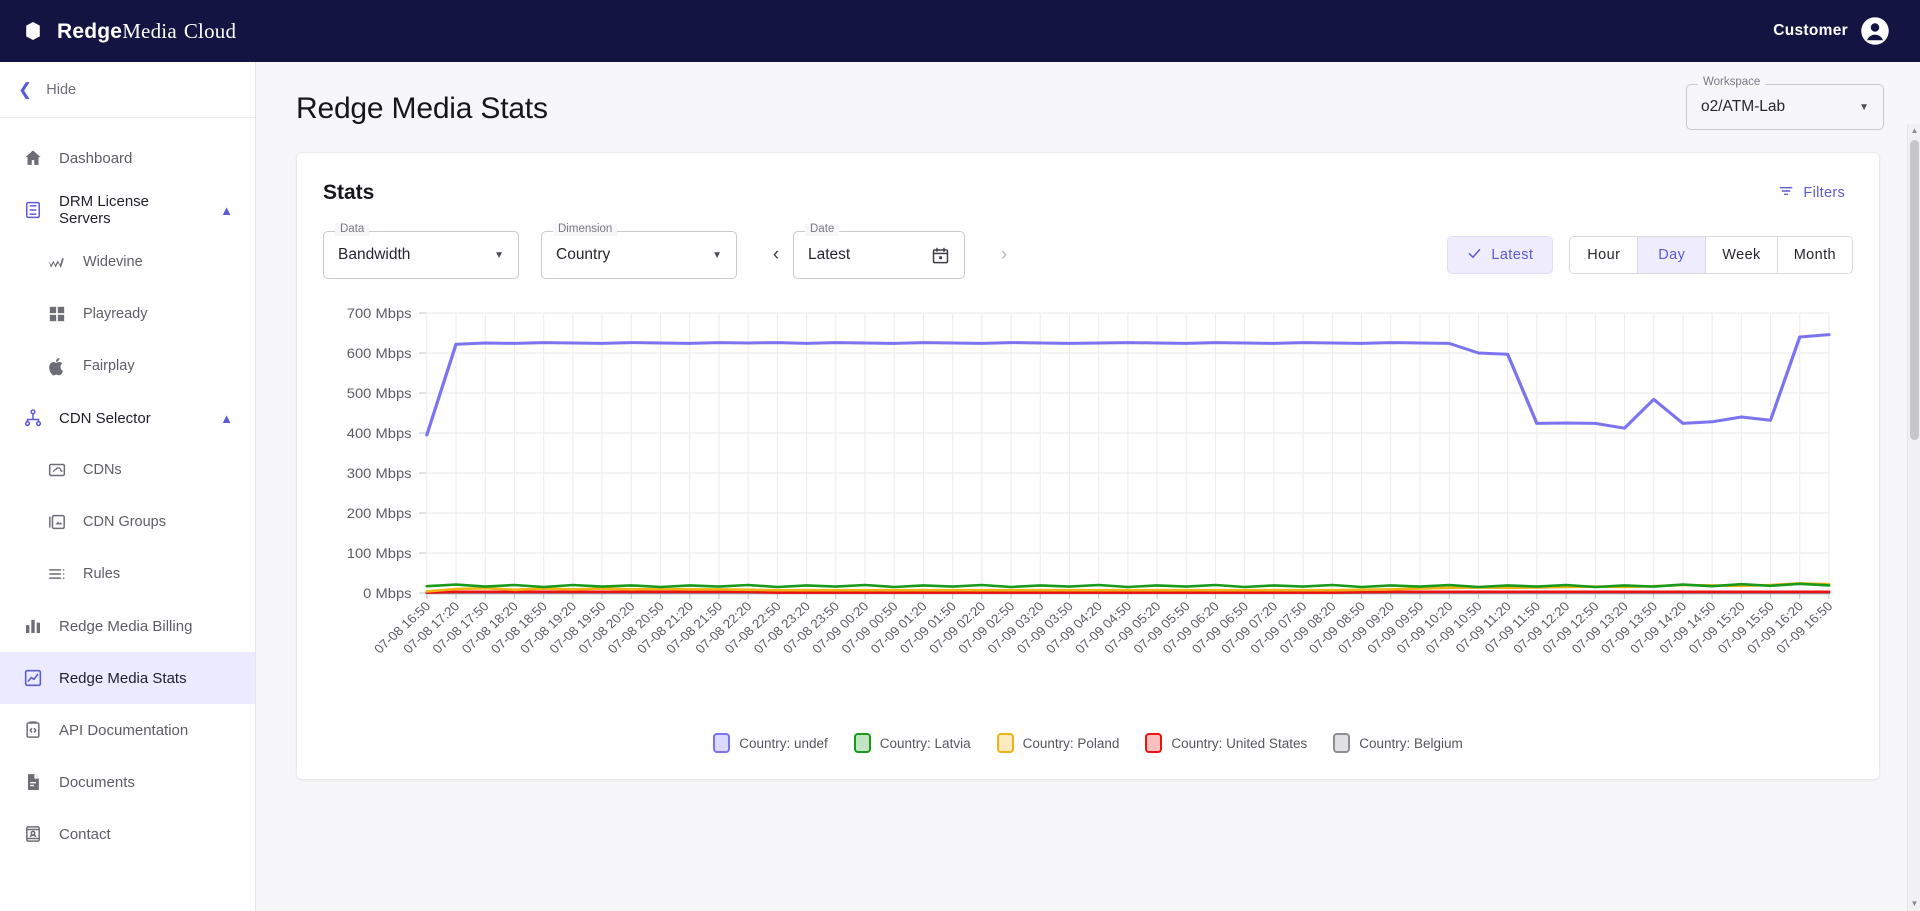  What do you see at coordinates (387, 593) in the screenshot?
I see `y-axis-tick-label: 0 Mbps` at bounding box center [387, 593].